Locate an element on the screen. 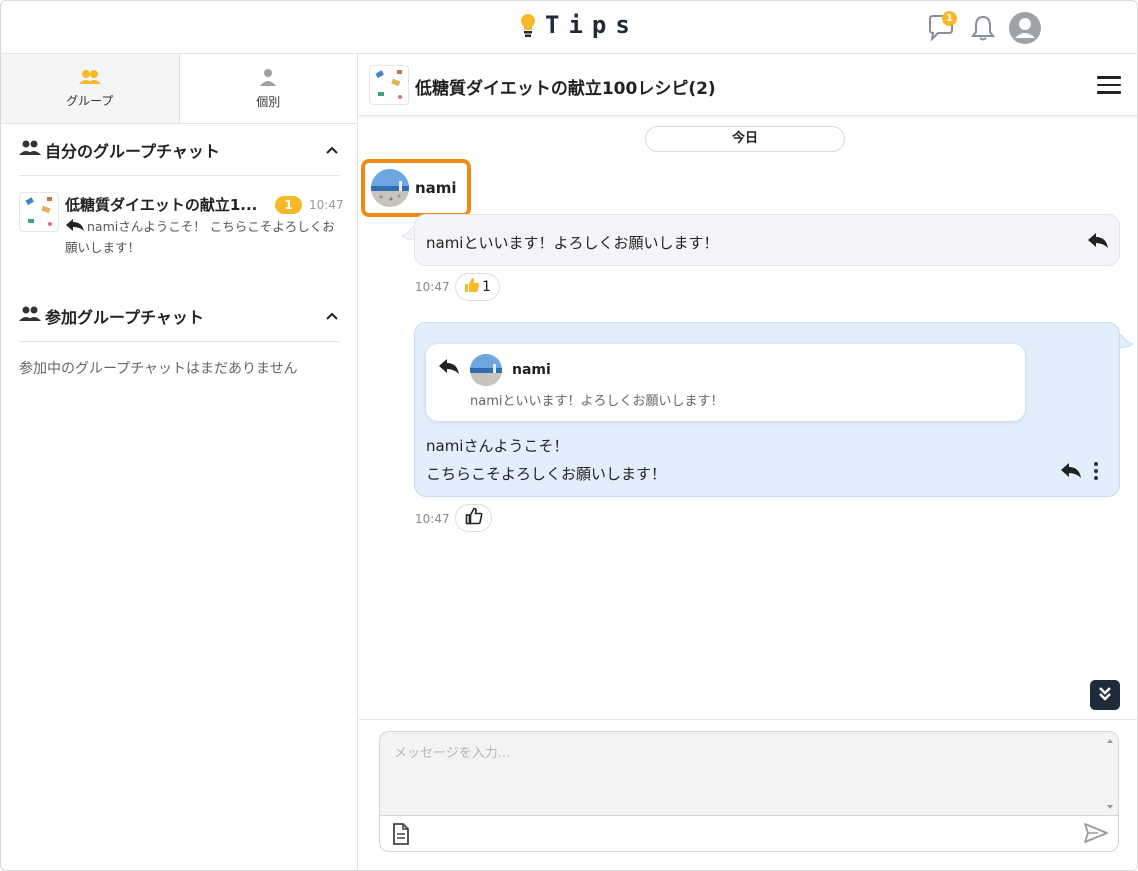  logo: Tips is located at coordinates (579, 25).